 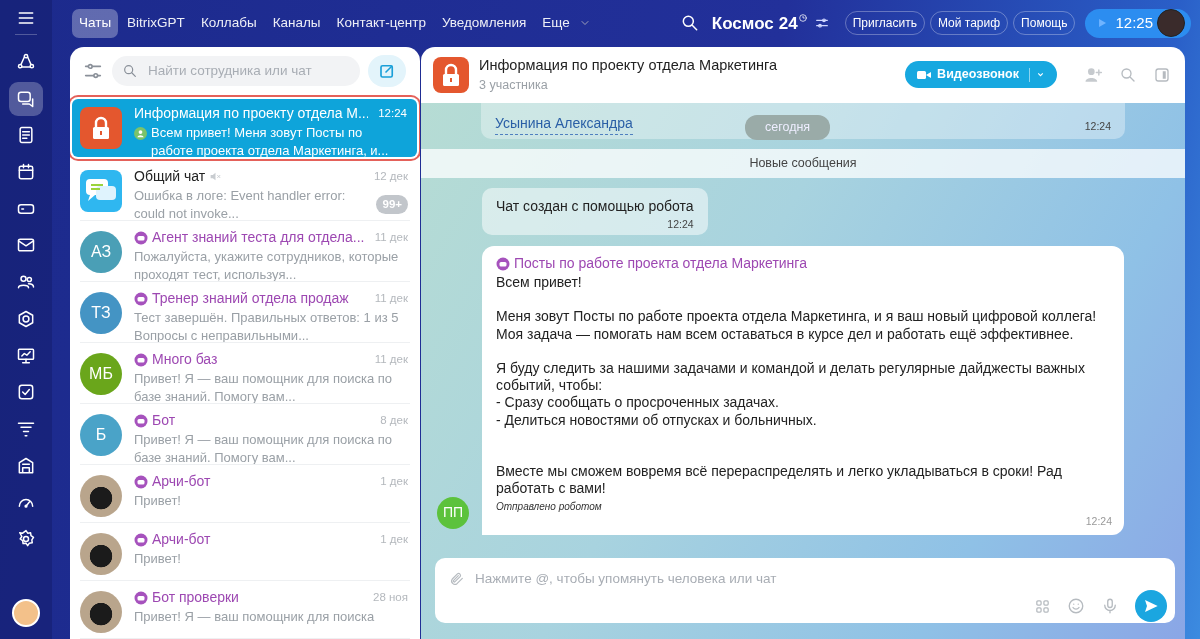 I want to click on chat-list-item: Общий чат 12 дек Ошибка в логе: Event handler error: could not invoke... 99+, so click(x=245, y=190).